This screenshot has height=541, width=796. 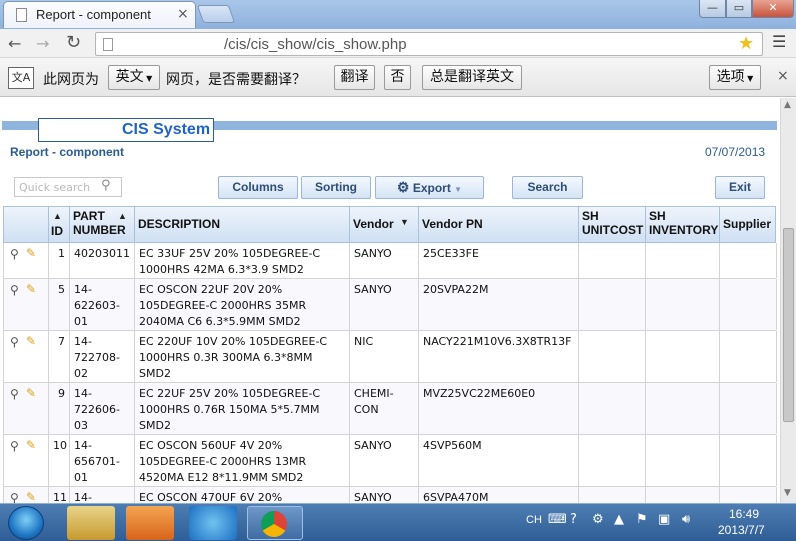 What do you see at coordinates (242, 495) in the screenshot?
I see `cell-desc: EC OSCON 470UF 6V 20%` at bounding box center [242, 495].